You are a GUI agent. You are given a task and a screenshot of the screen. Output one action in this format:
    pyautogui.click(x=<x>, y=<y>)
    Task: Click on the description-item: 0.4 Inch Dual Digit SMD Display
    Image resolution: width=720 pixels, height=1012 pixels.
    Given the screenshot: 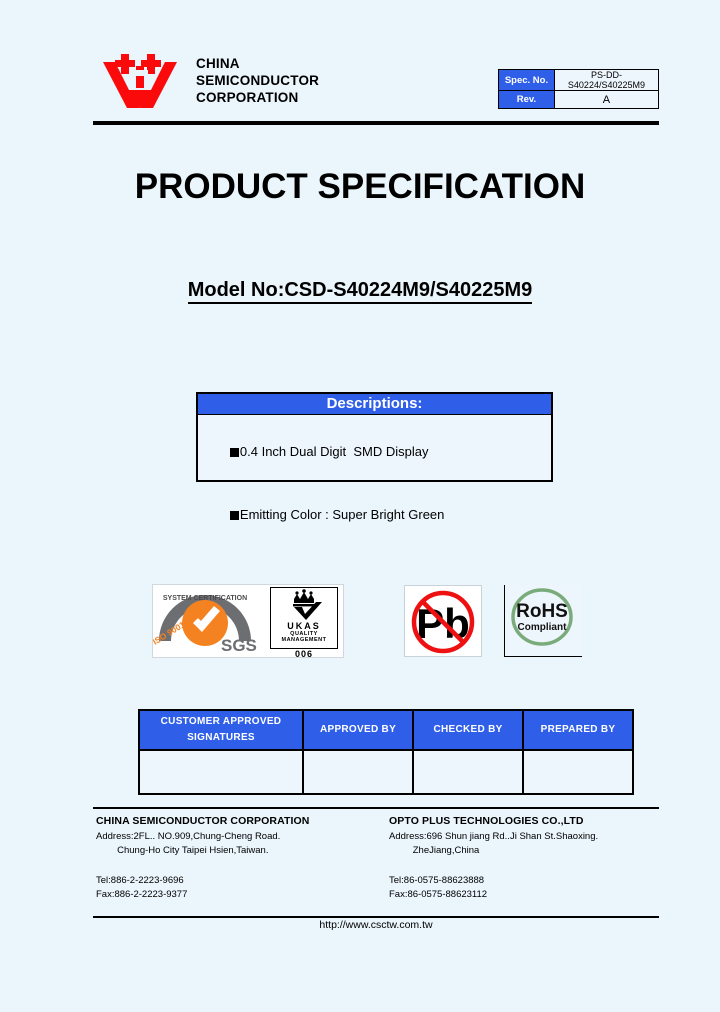 What is the action you would take?
    pyautogui.click(x=376, y=451)
    